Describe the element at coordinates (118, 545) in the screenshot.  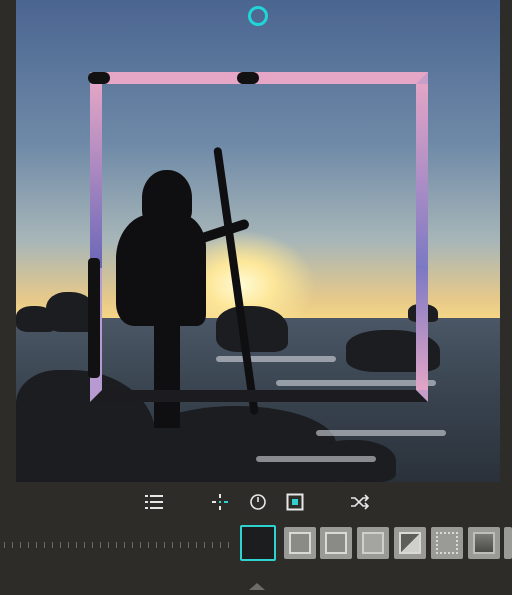
I see `scroll-ticks` at that location.